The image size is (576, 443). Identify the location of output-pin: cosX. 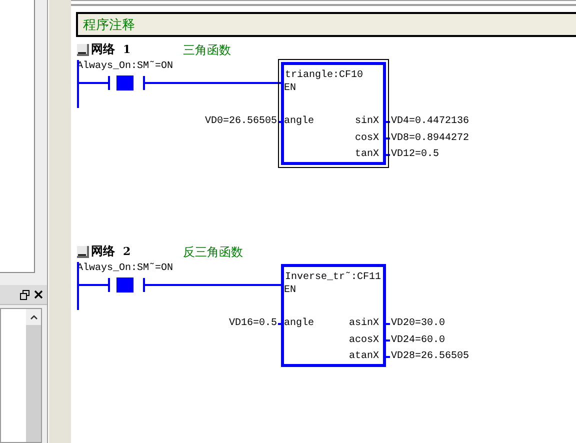
(366, 138).